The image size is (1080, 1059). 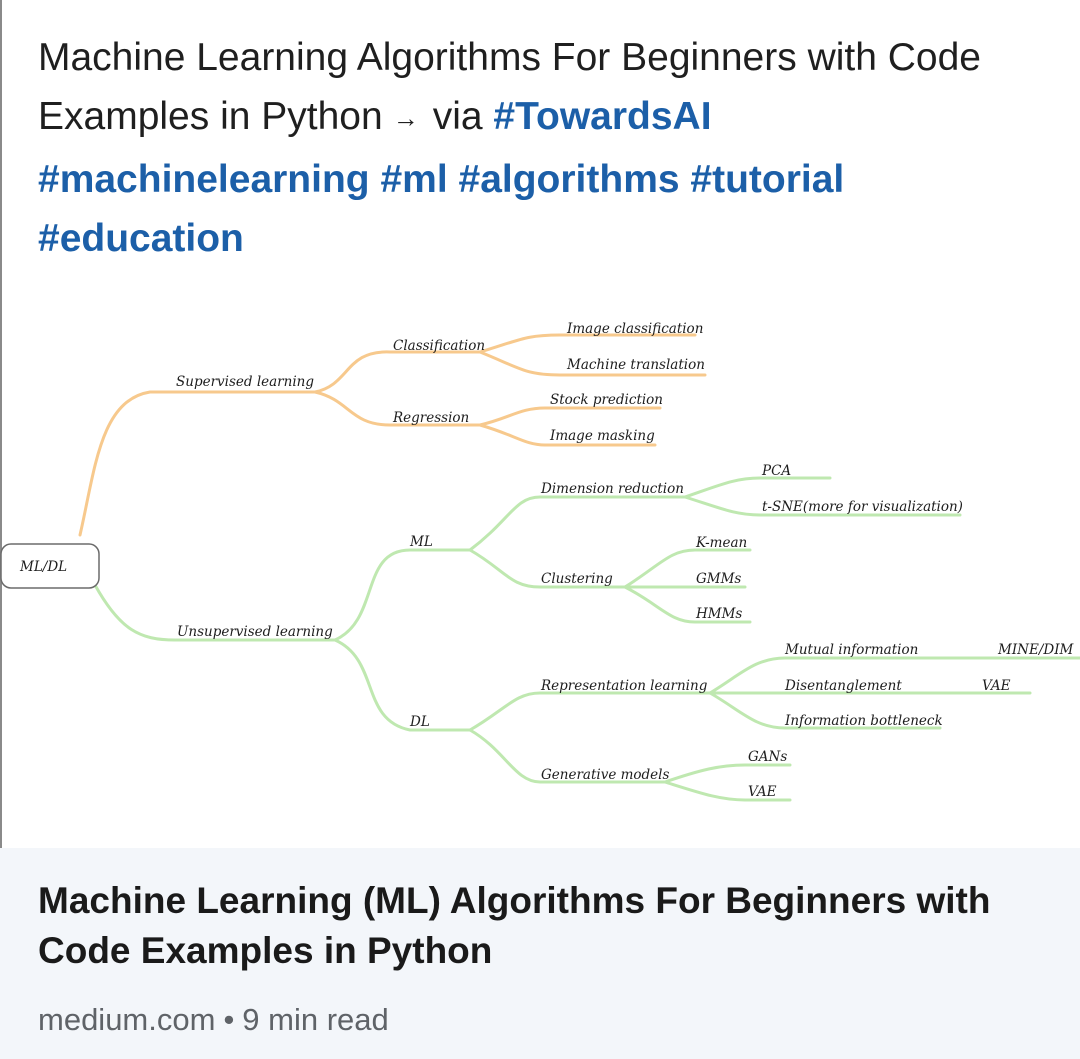 I want to click on hashtag-algorithms: #algorithms, so click(x=569, y=179).